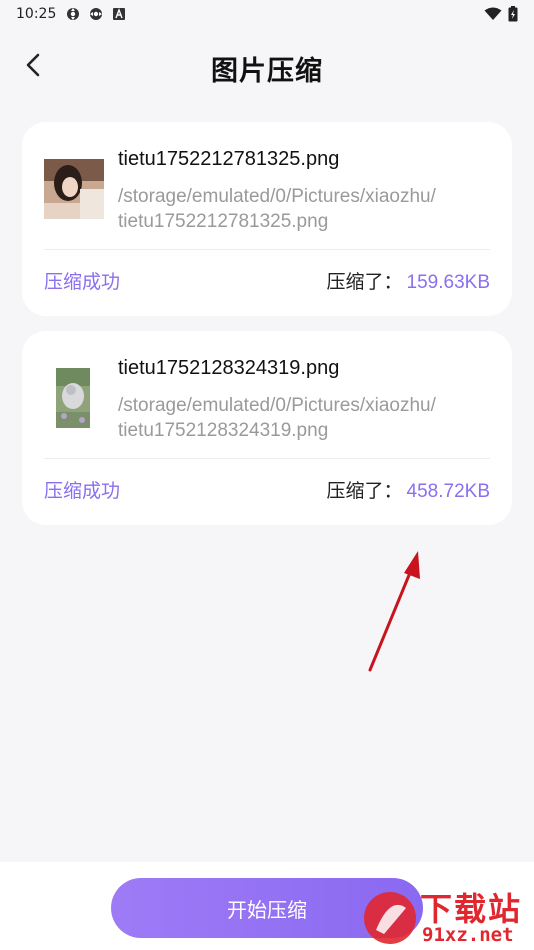  I want to click on file-path-line: tietu1752128324319.png, so click(223, 430).